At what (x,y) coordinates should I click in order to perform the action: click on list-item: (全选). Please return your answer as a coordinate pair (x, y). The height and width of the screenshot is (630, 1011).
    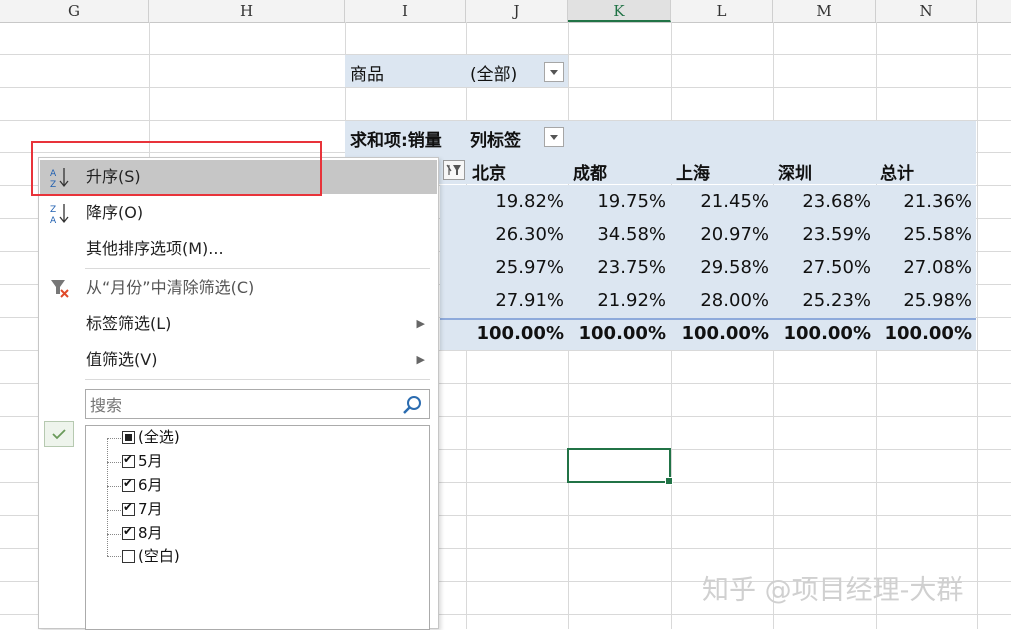
    Looking at the image, I should click on (159, 437).